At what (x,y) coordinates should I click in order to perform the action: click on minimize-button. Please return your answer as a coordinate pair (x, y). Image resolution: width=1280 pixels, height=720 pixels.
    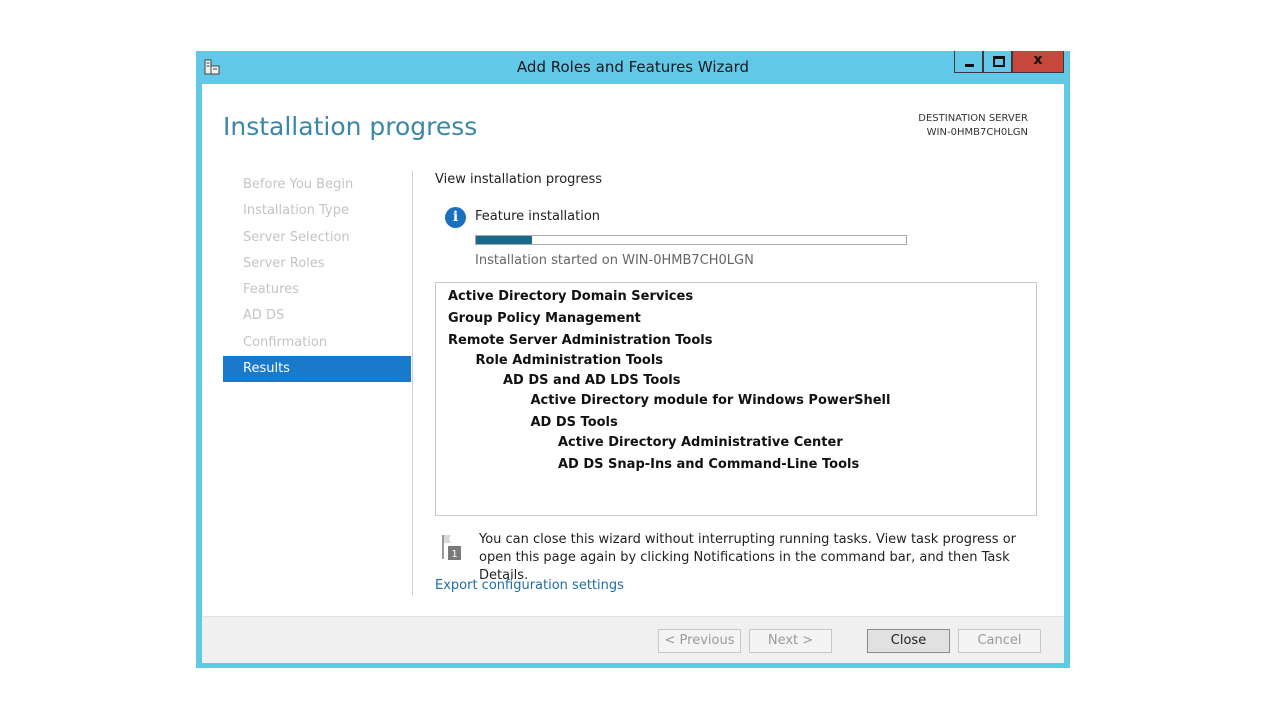
    Looking at the image, I should click on (968, 62).